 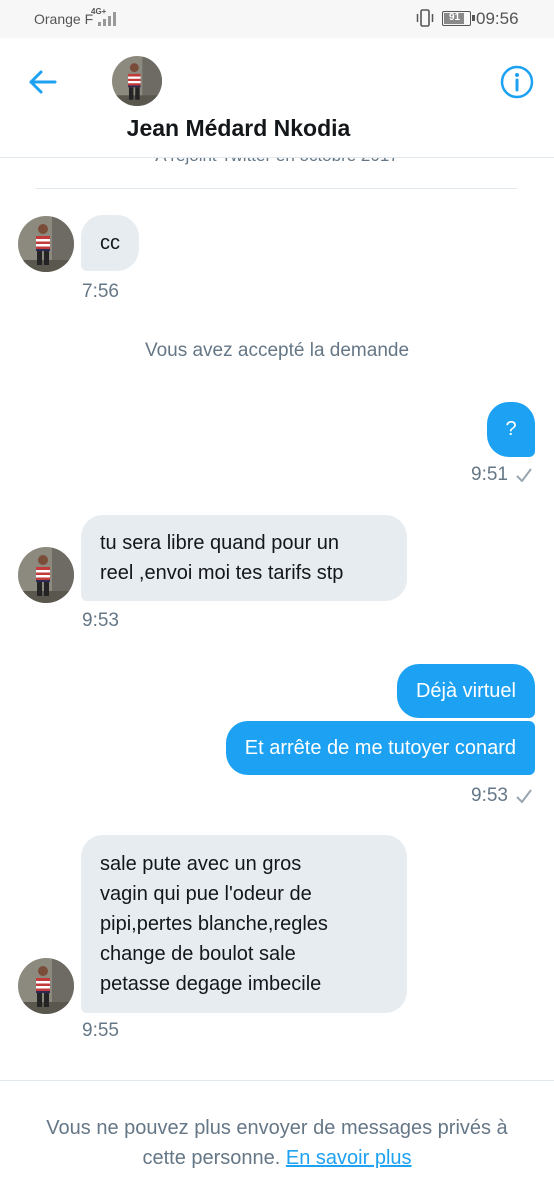 What do you see at coordinates (220, 543) in the screenshot?
I see `message-line: tu sera libre quand pour un` at bounding box center [220, 543].